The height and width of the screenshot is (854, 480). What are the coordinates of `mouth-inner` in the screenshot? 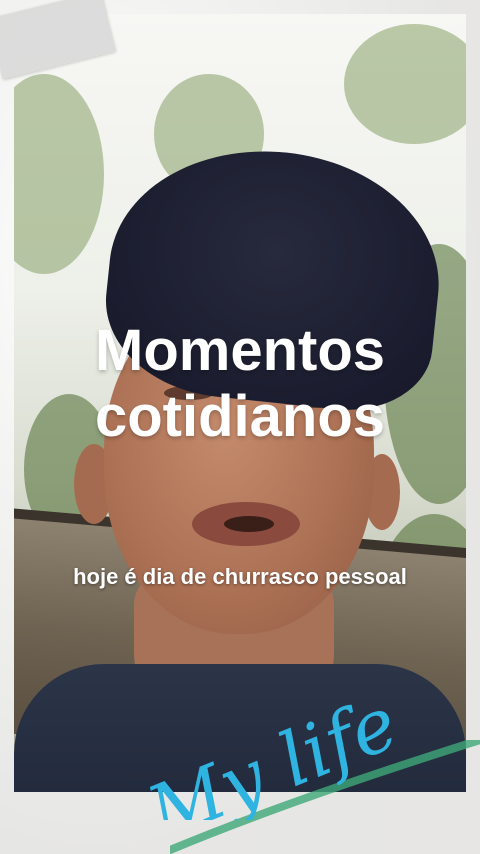 It's located at (249, 524).